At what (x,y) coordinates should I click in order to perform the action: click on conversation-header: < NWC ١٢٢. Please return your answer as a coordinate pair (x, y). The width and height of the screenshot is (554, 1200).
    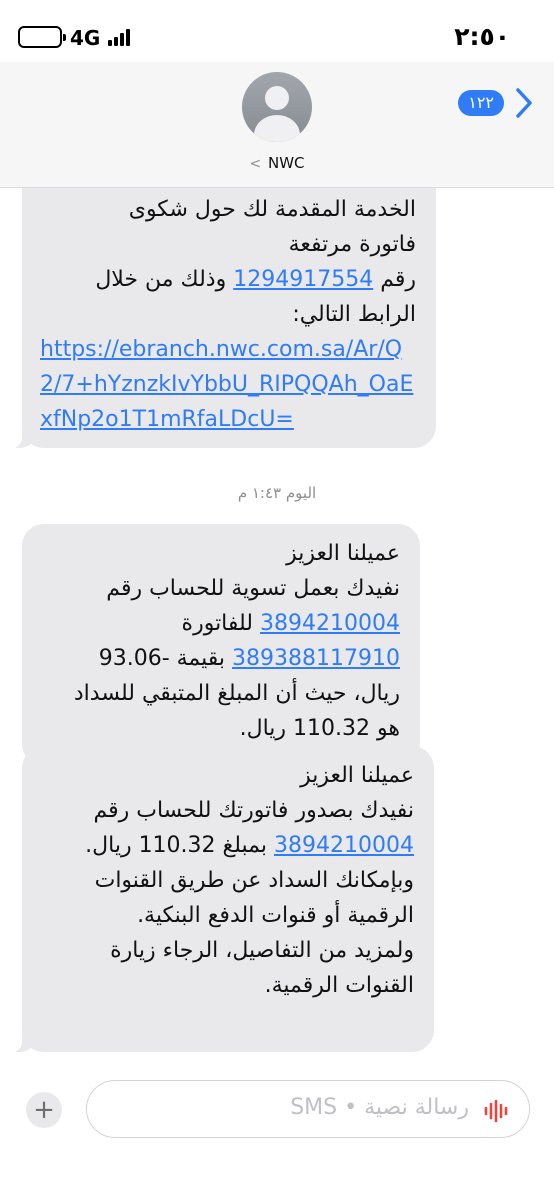
    Looking at the image, I should click on (277, 125).